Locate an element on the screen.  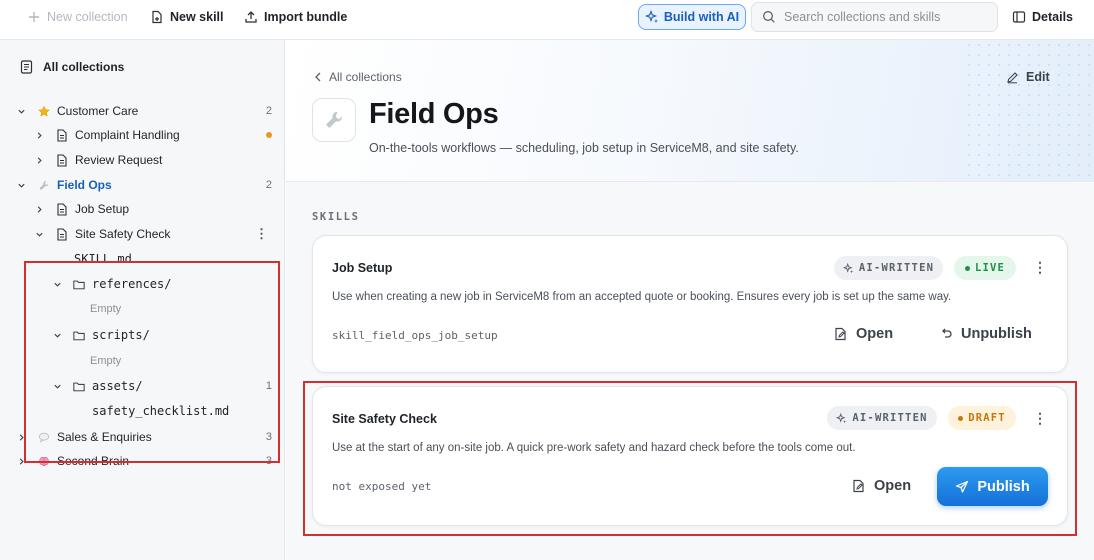
unpublish-label: Unpublish is located at coordinates (996, 334).